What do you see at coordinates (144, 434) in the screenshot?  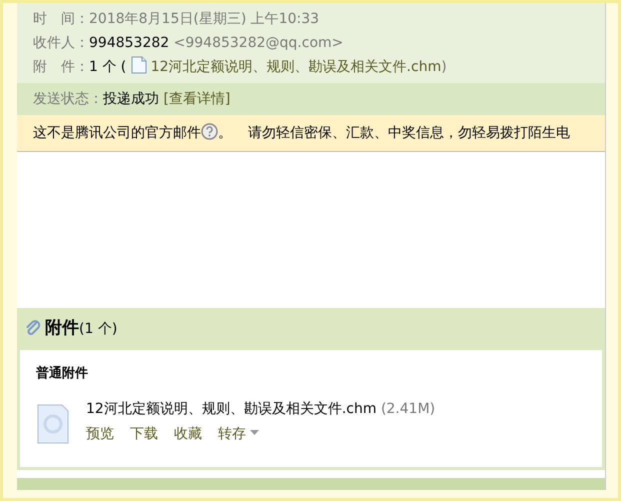 I see `action-link: 下载` at bounding box center [144, 434].